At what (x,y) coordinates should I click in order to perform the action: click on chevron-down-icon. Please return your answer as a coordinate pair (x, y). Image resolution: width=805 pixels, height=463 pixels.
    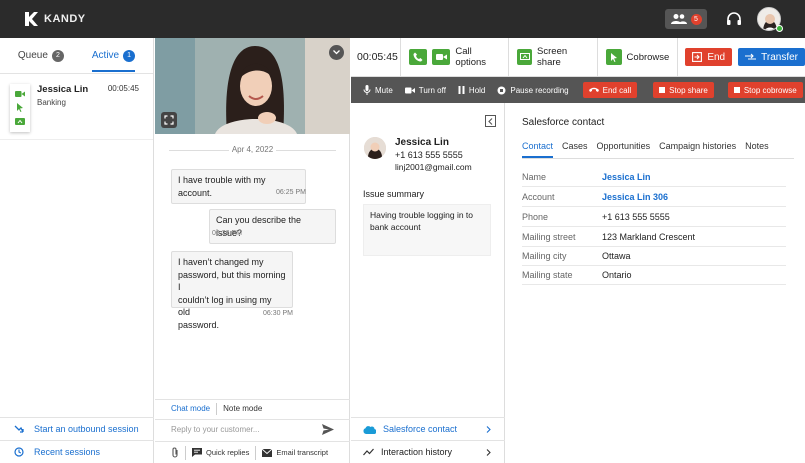
    Looking at the image, I should click on (336, 52).